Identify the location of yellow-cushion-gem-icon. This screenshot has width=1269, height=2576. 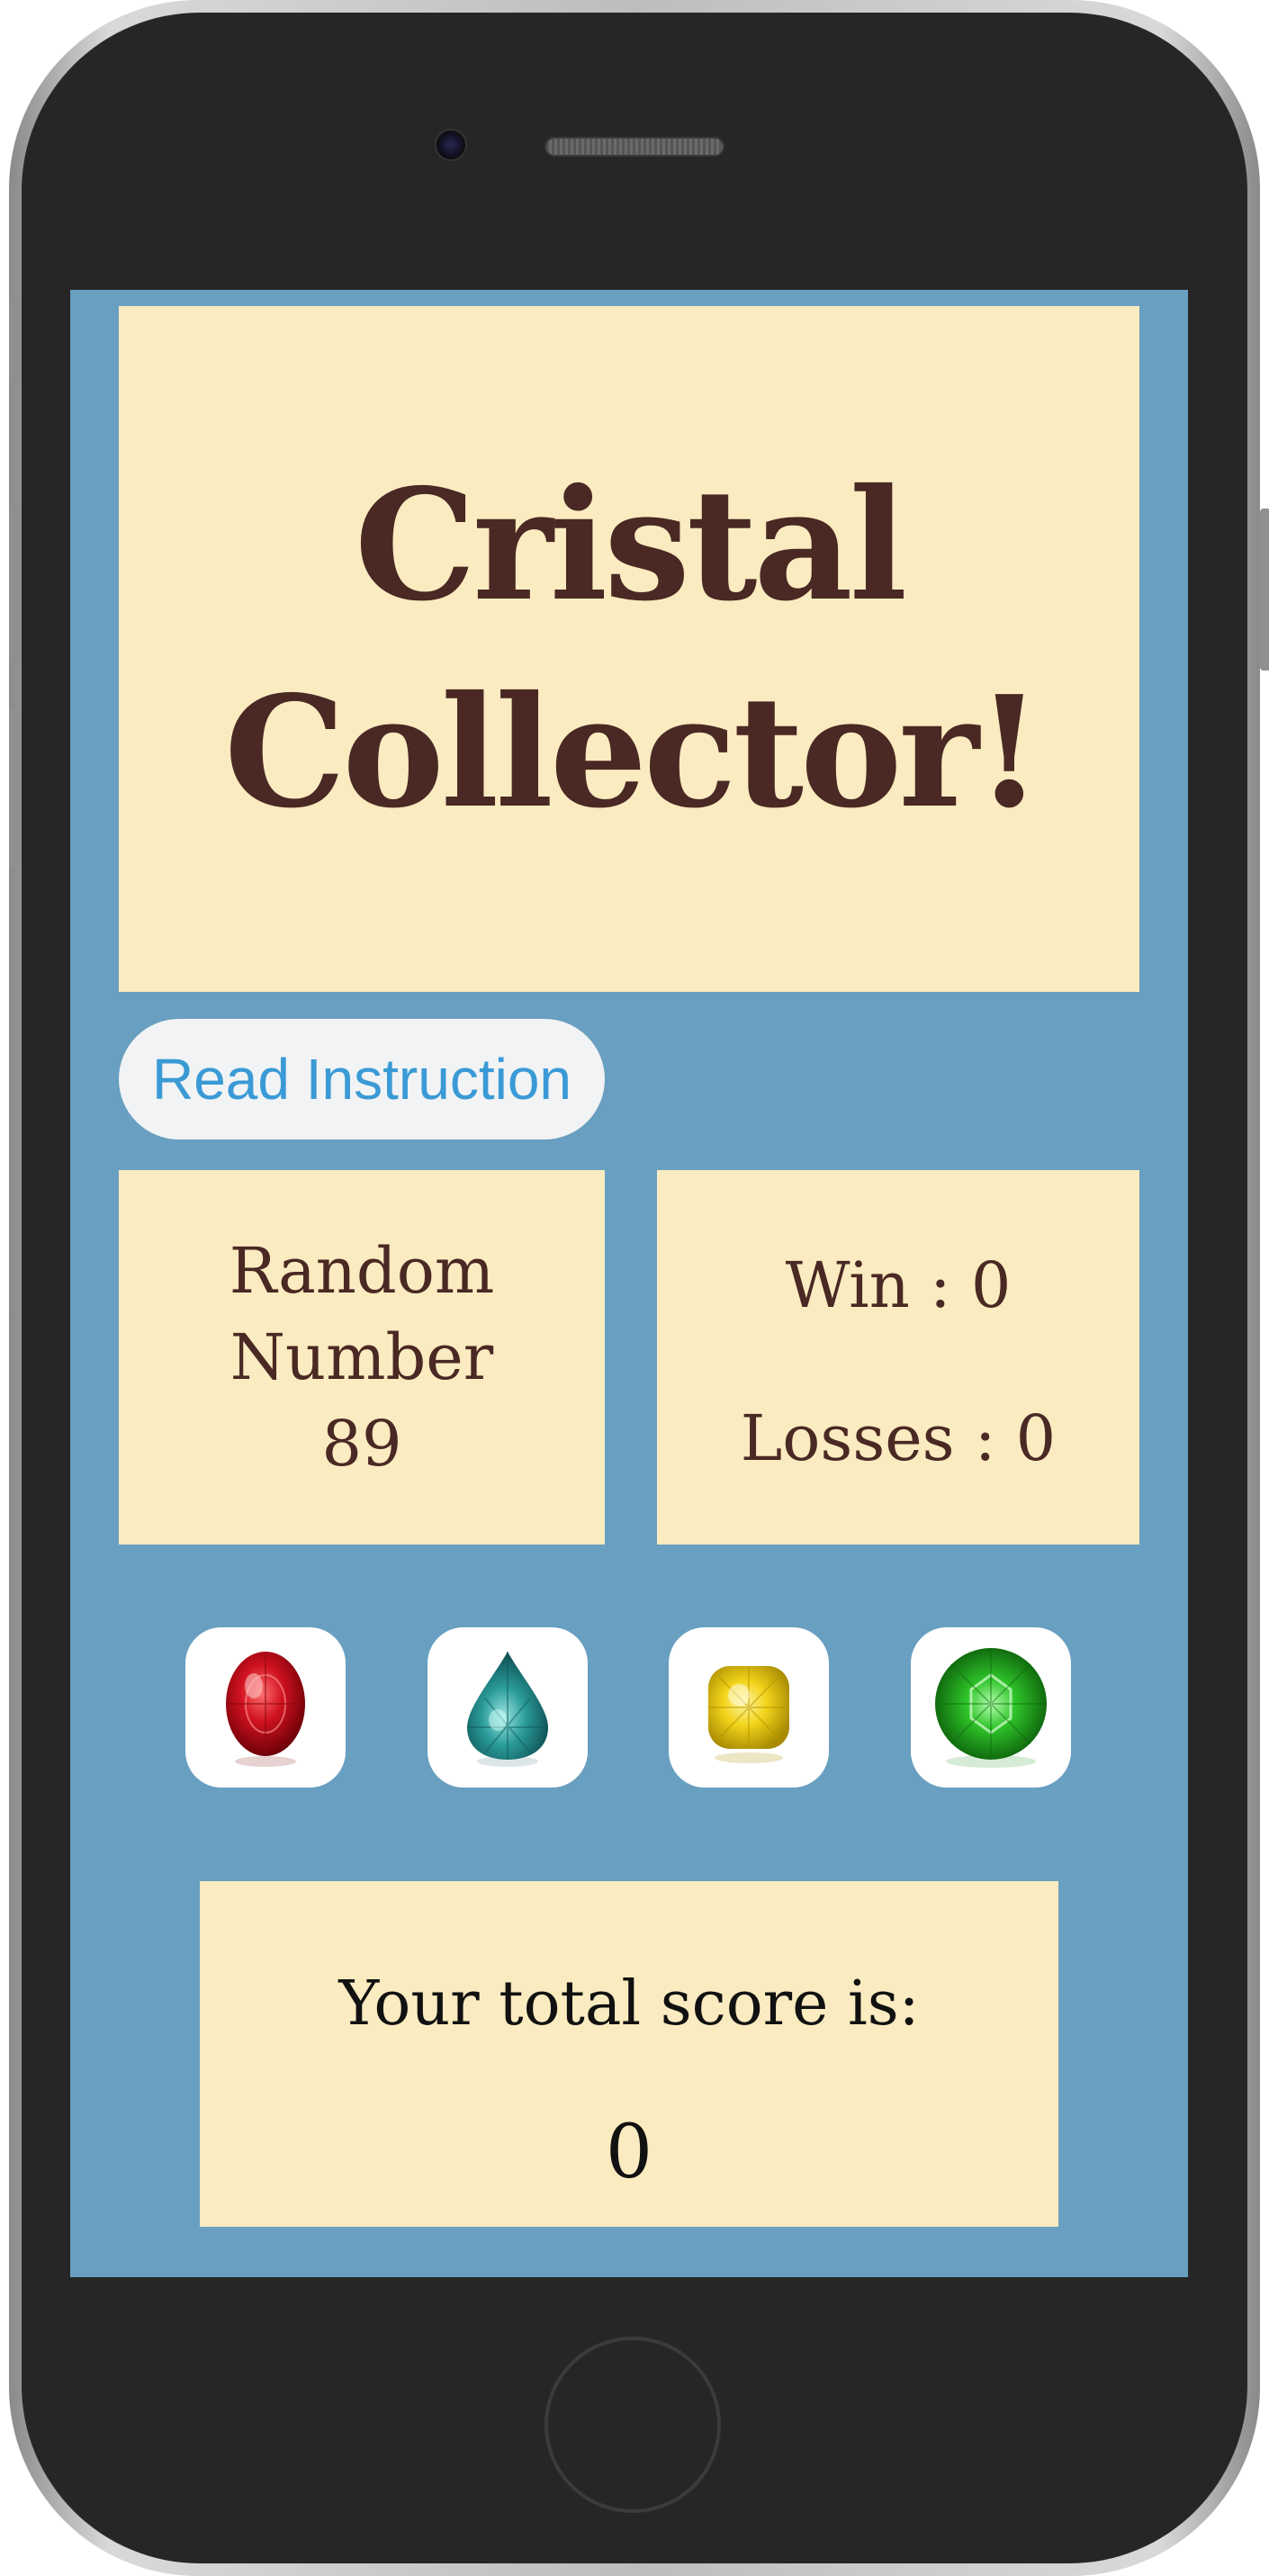
(749, 1714).